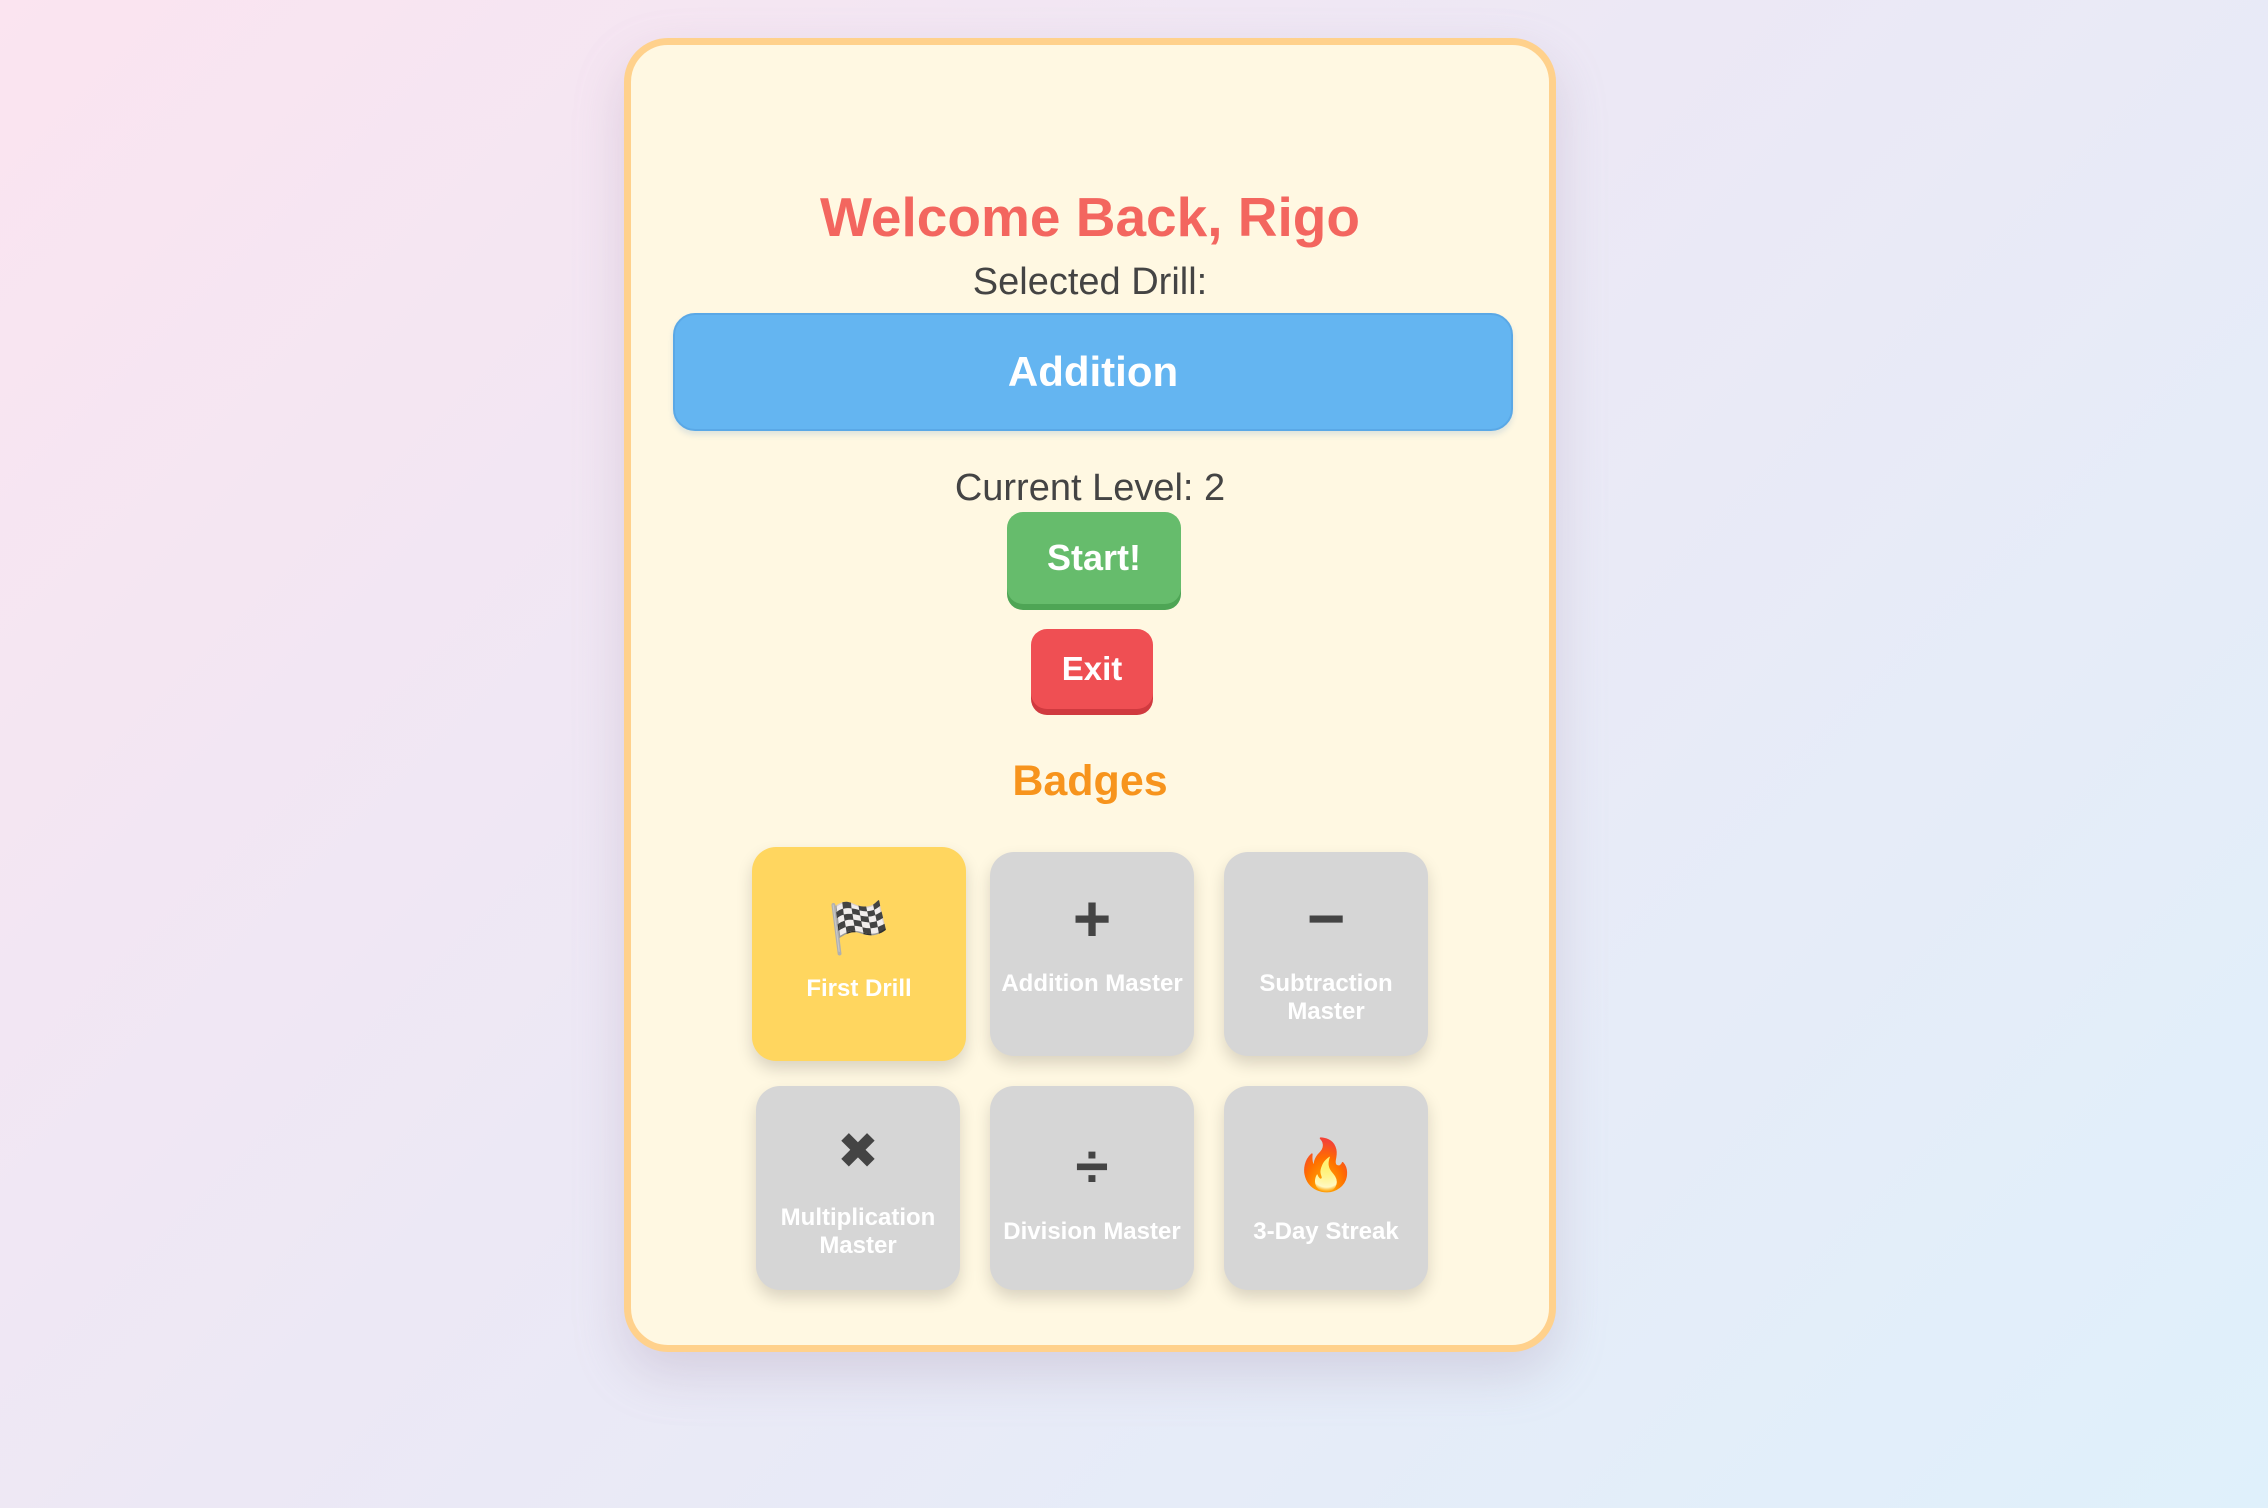  I want to click on selected-drill-button: Addition, so click(1093, 372).